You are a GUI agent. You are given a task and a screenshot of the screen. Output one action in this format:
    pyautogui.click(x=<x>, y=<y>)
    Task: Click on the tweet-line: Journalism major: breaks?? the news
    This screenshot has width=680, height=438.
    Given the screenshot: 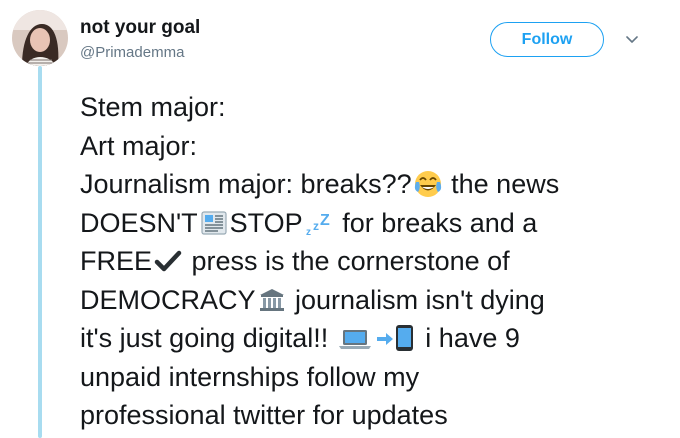 What is the action you would take?
    pyautogui.click(x=375, y=184)
    